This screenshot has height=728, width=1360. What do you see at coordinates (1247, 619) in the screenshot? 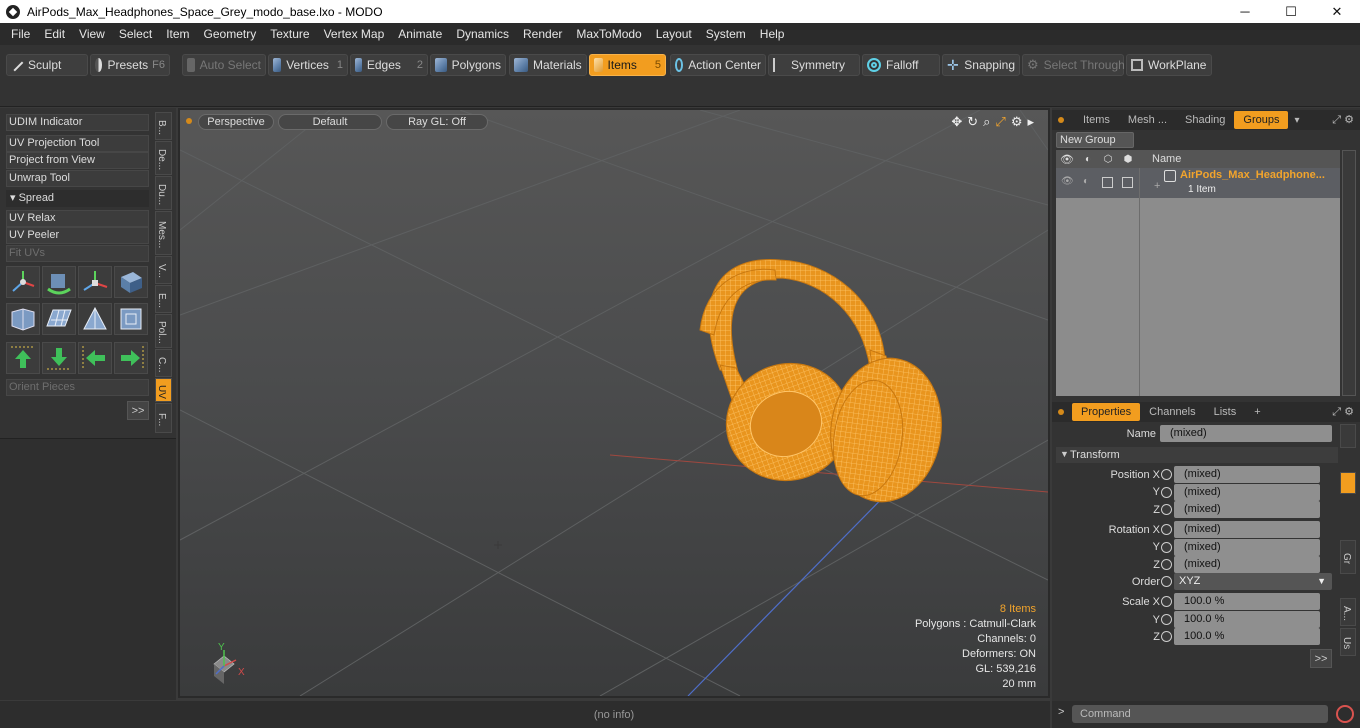
I see `scale-y-field: 100.0 %` at bounding box center [1247, 619].